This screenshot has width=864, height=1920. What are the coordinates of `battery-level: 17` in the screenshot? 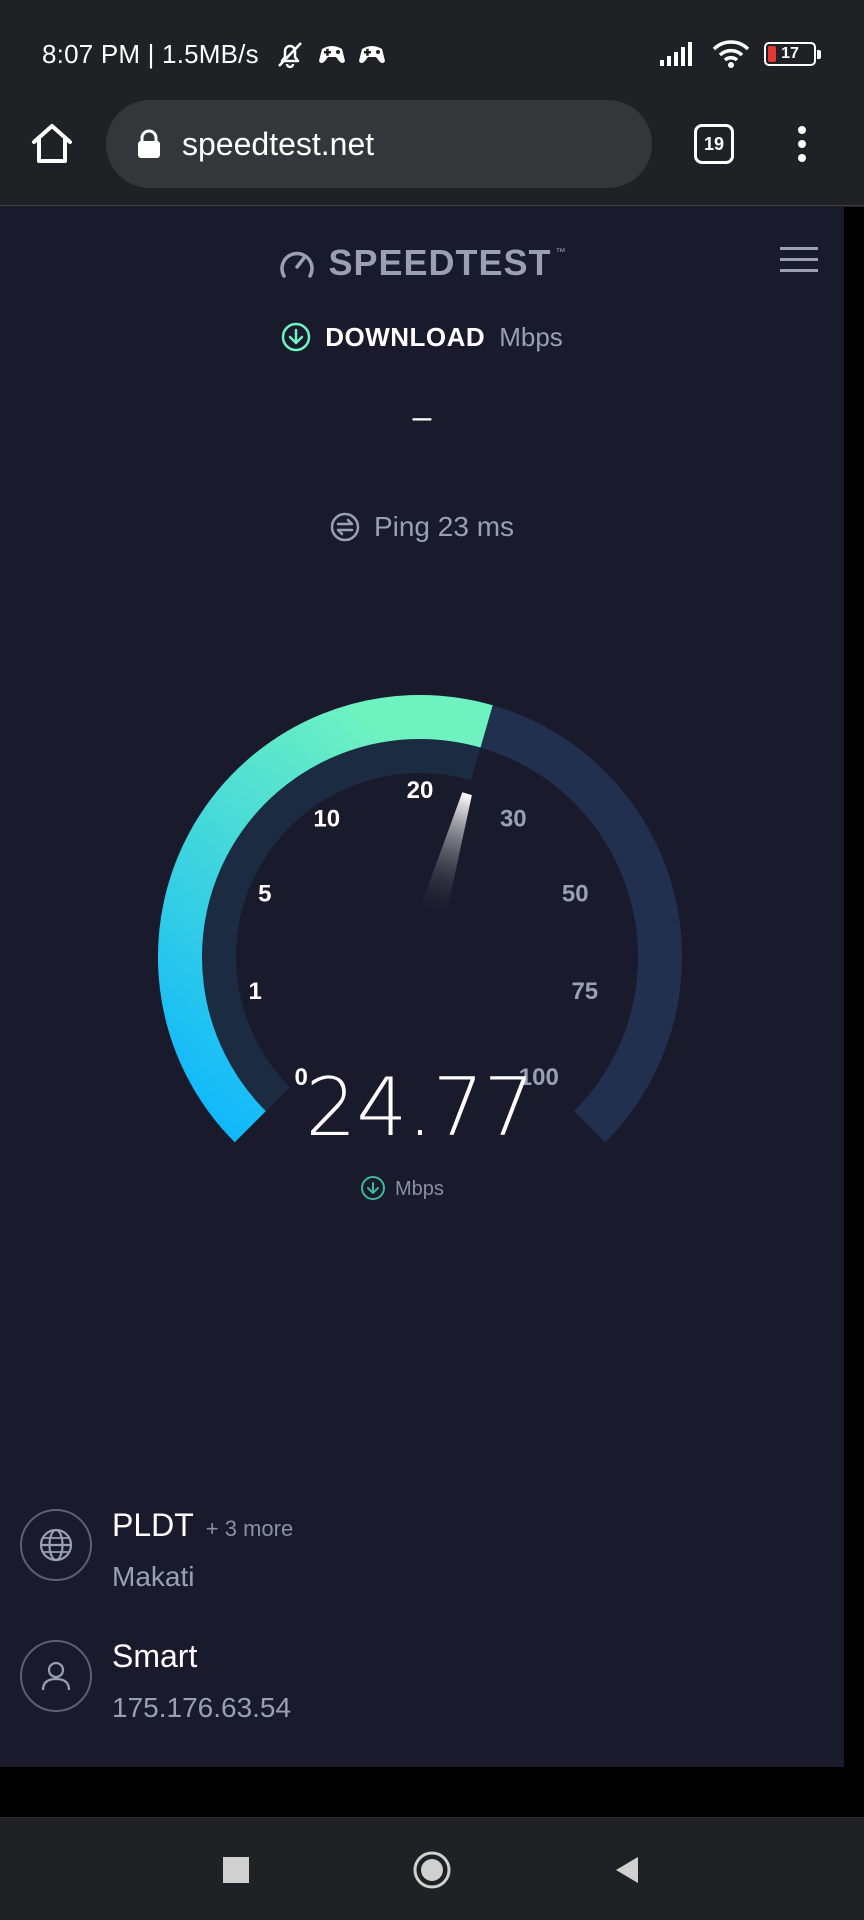 It's located at (790, 53).